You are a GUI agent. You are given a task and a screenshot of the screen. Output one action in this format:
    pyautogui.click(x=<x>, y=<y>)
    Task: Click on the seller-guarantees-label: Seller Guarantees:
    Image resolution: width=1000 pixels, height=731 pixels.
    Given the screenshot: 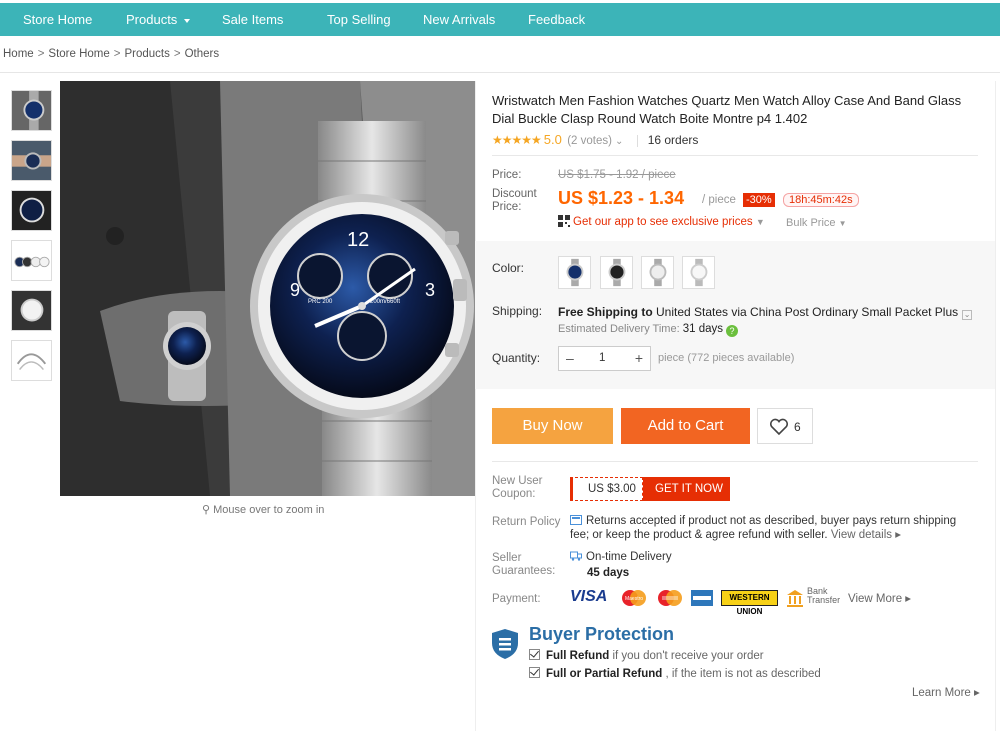 What is the action you would take?
    pyautogui.click(x=524, y=564)
    